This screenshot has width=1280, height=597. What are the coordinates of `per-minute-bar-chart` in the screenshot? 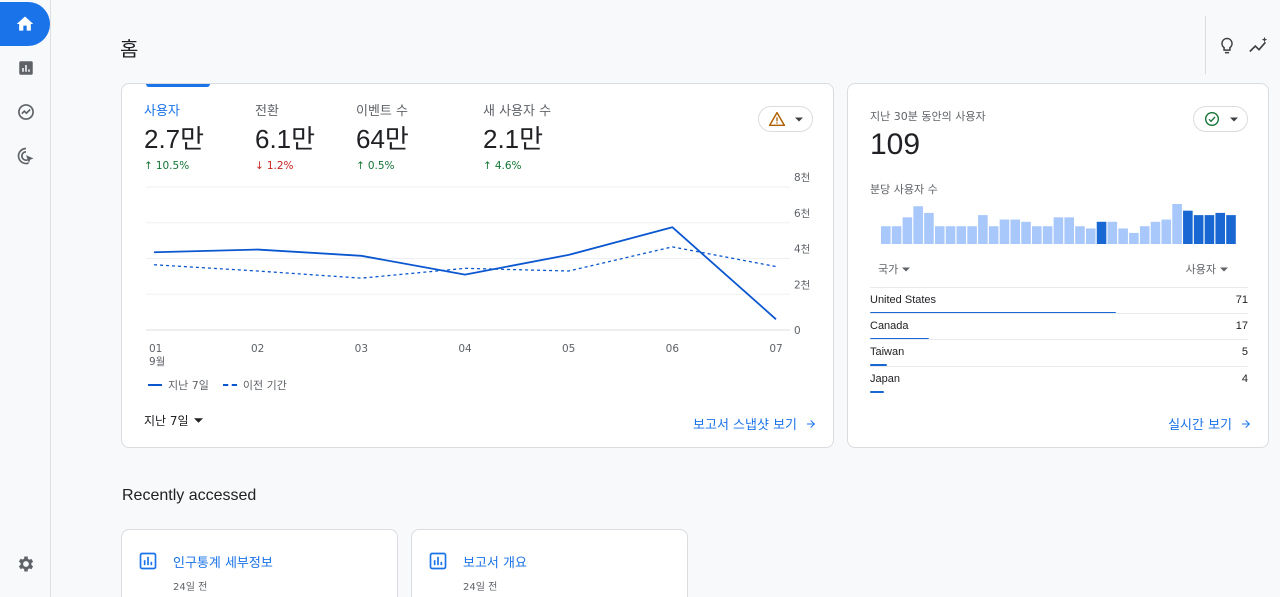 It's located at (1058, 224).